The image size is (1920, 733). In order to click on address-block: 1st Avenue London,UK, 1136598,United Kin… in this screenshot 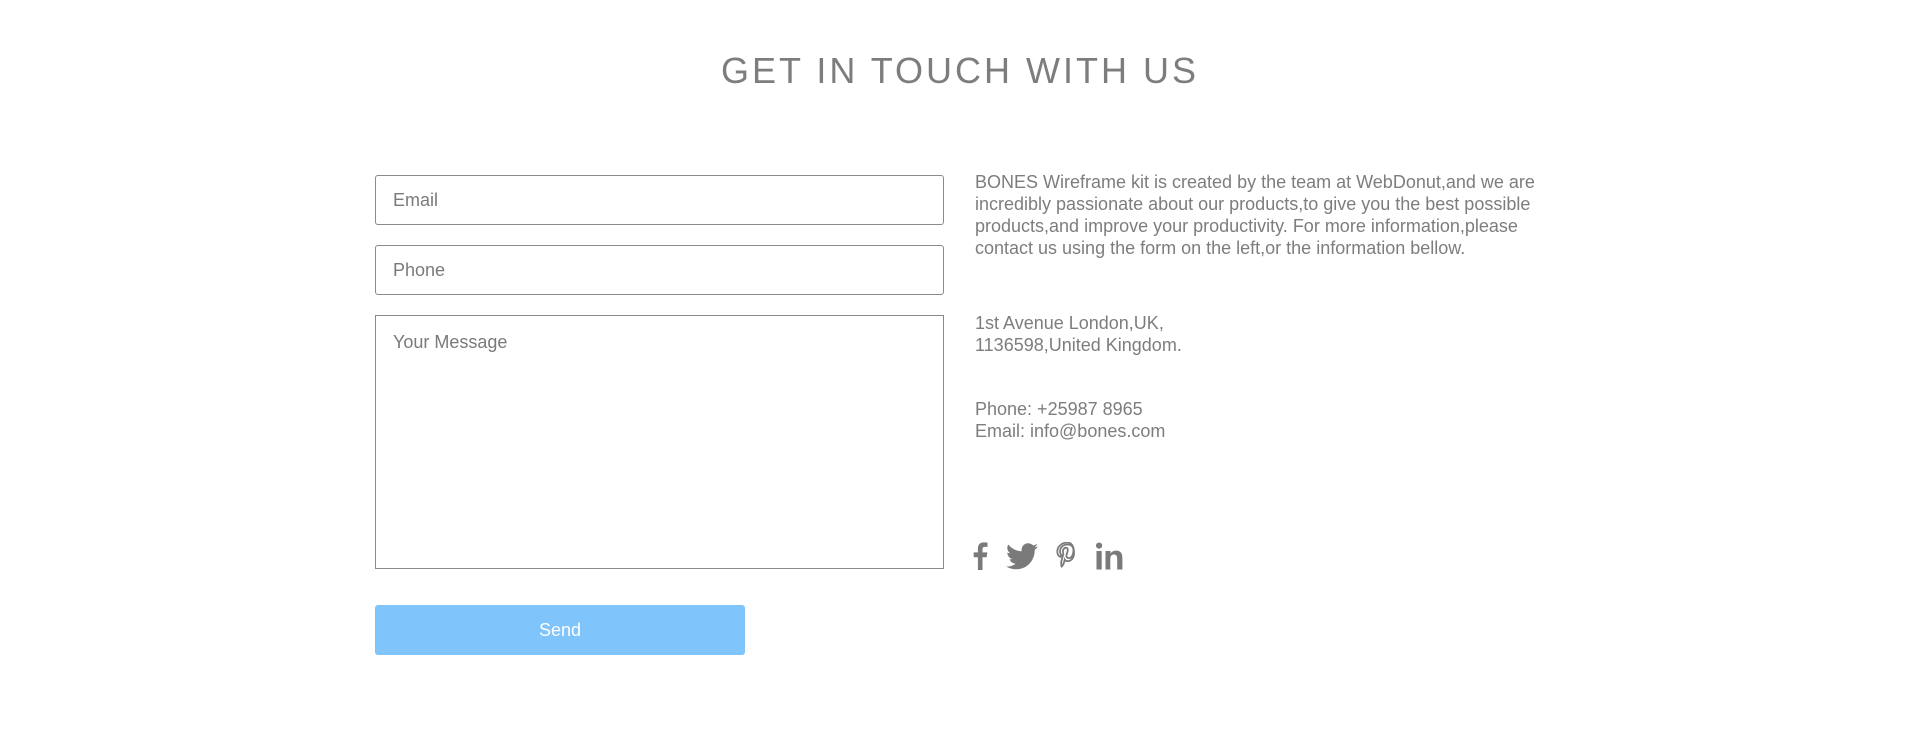, I will do `click(1175, 334)`.